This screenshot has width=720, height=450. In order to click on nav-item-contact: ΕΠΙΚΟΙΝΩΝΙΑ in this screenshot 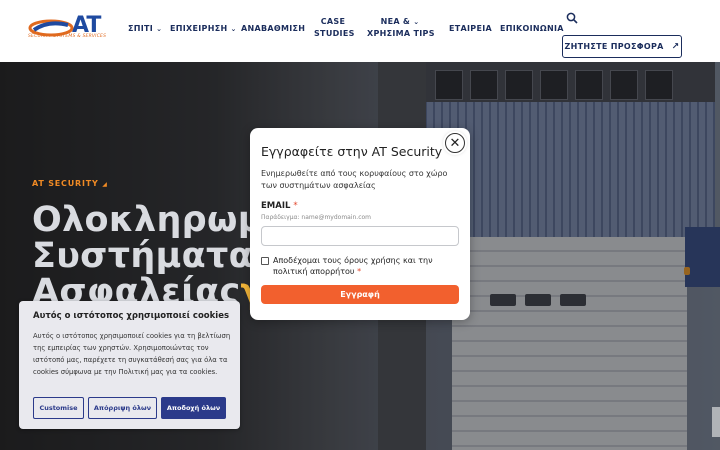, I will do `click(532, 29)`.